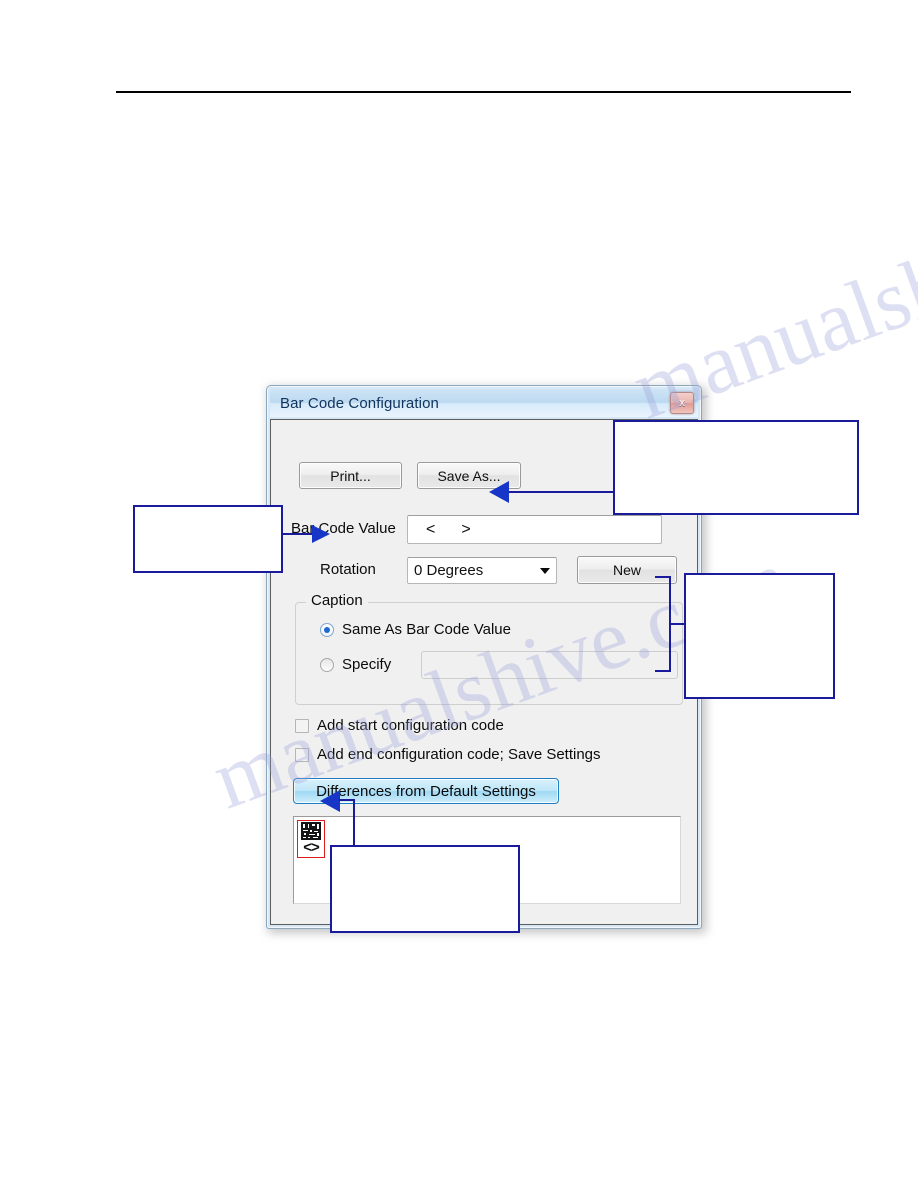 The image size is (918, 1188). What do you see at coordinates (736, 467) in the screenshot?
I see `callout-barcode-value` at bounding box center [736, 467].